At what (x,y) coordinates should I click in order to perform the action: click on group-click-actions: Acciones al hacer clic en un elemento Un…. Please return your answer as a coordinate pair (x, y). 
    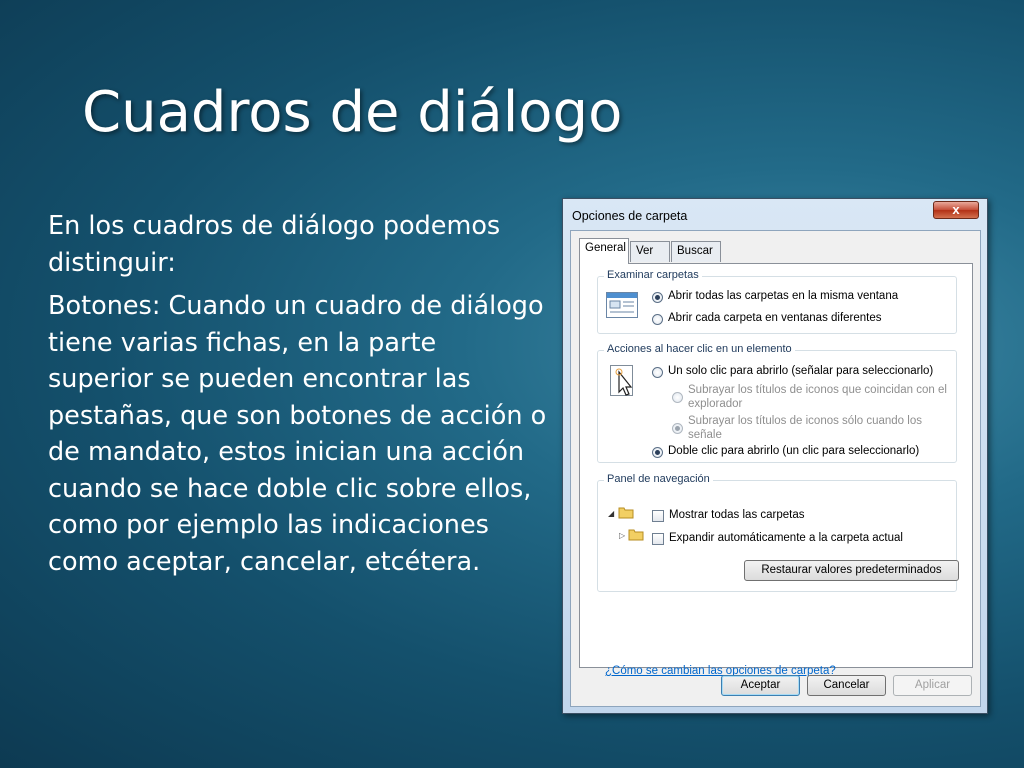
    Looking at the image, I should click on (777, 403).